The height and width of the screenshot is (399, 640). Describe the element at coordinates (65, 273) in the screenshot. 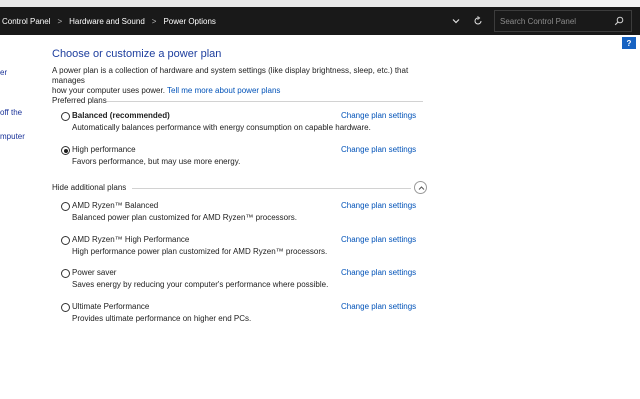

I see `radio-power-saver` at that location.